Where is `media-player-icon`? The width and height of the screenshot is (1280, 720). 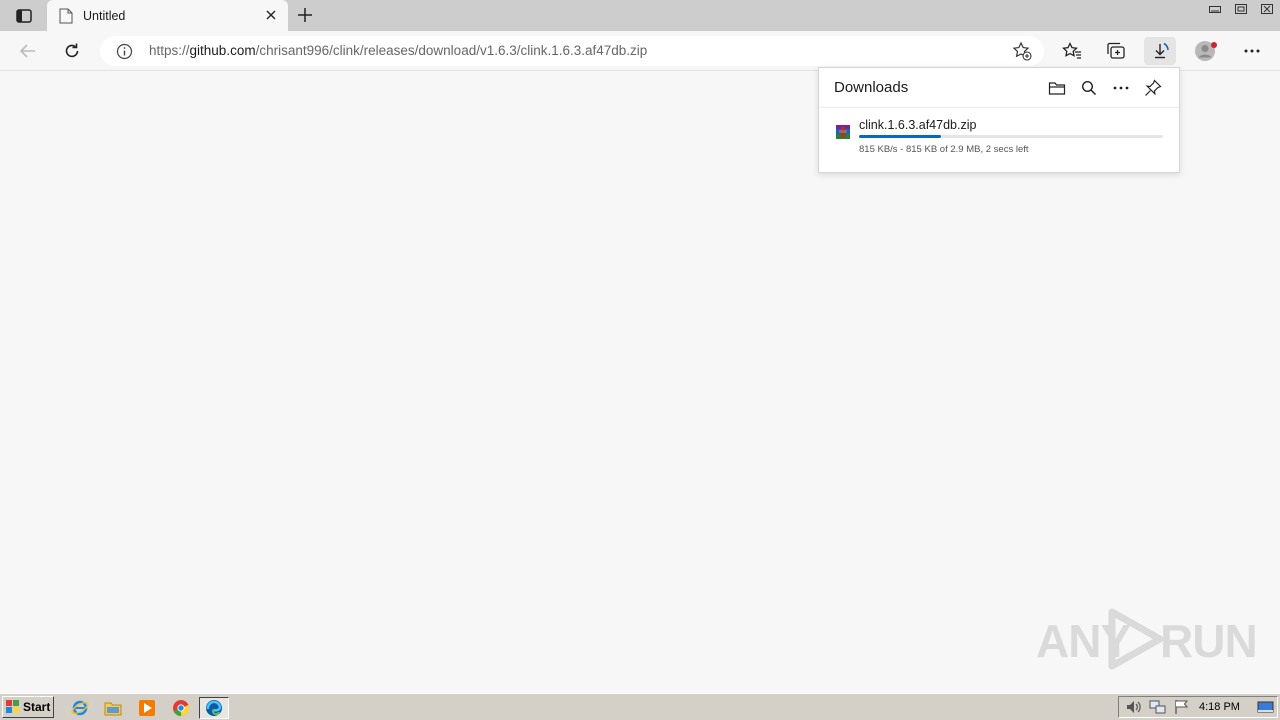
media-player-icon is located at coordinates (147, 708).